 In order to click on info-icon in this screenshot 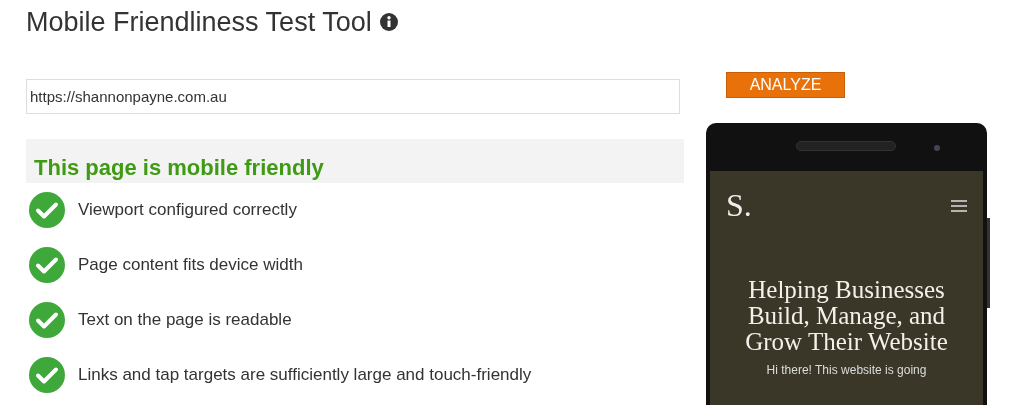, I will do `click(388, 22)`.